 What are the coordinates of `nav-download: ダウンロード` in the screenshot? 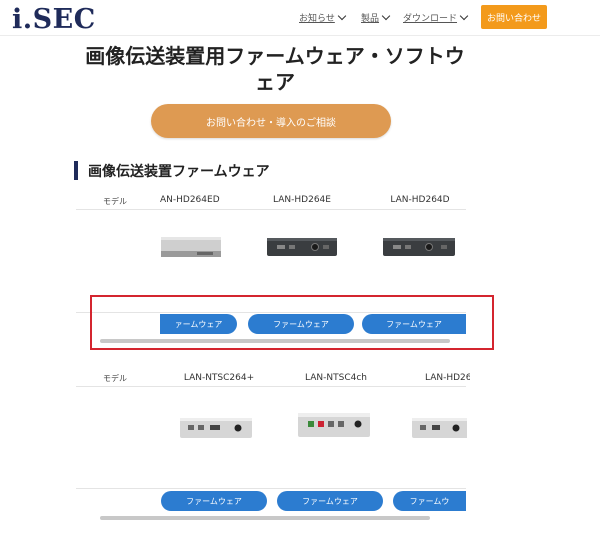 It's located at (436, 17).